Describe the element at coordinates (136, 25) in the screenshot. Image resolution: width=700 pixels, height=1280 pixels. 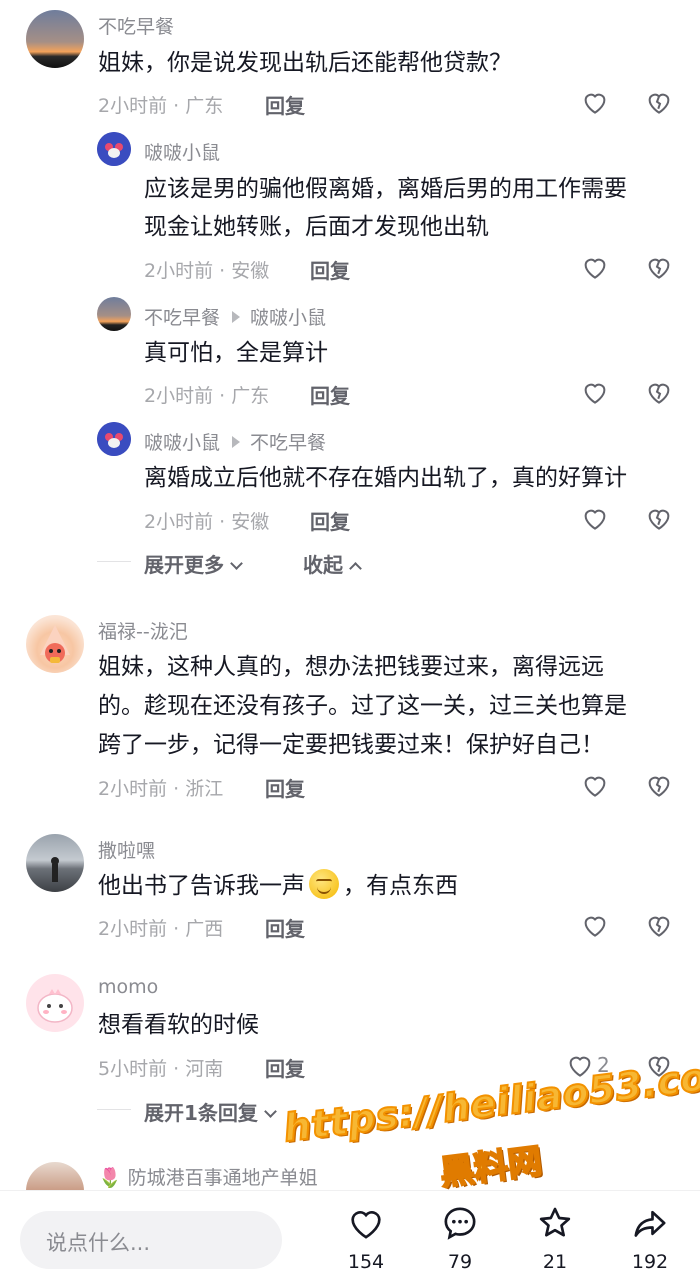
I see `comment-username: 不吃早餐` at that location.